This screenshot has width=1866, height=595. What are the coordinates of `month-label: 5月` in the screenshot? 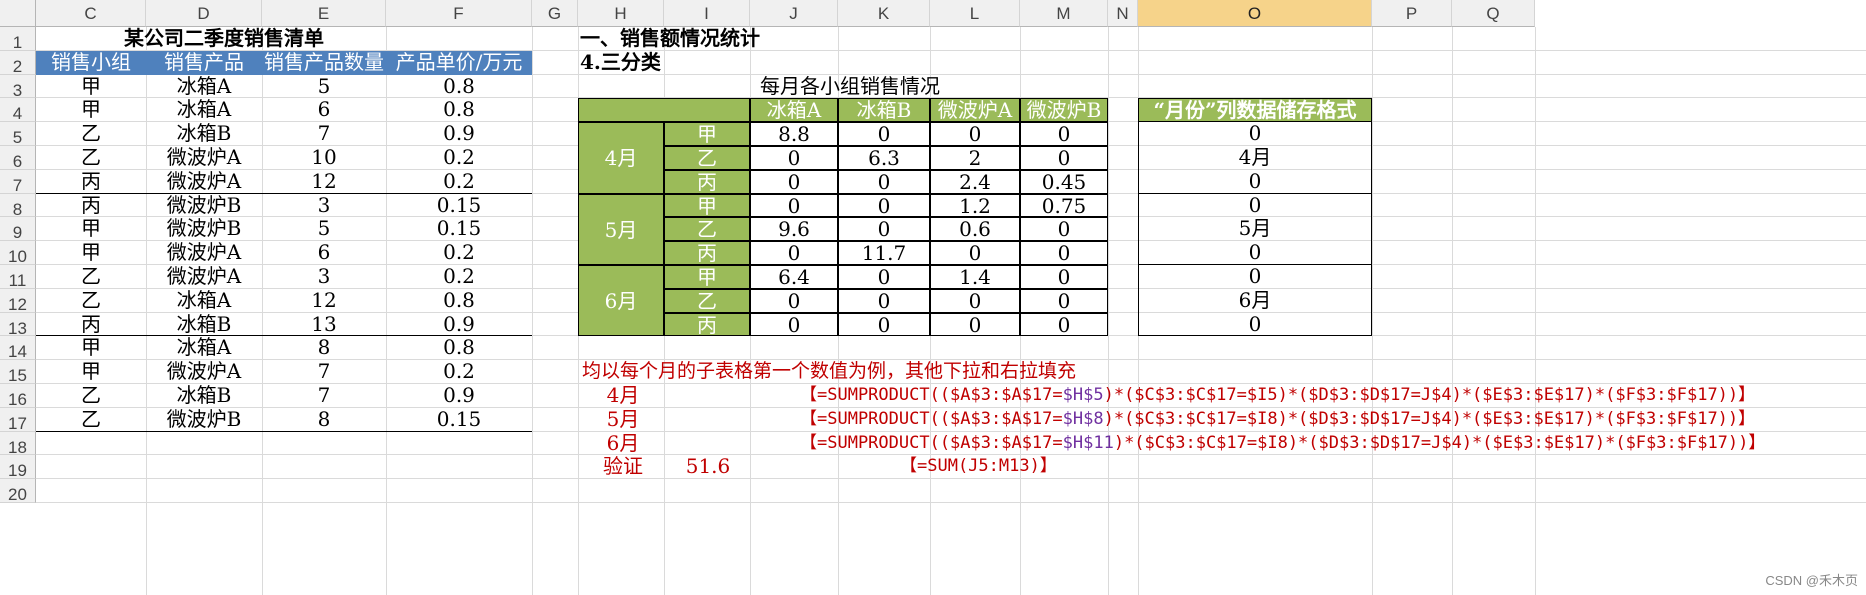 It's located at (621, 229).